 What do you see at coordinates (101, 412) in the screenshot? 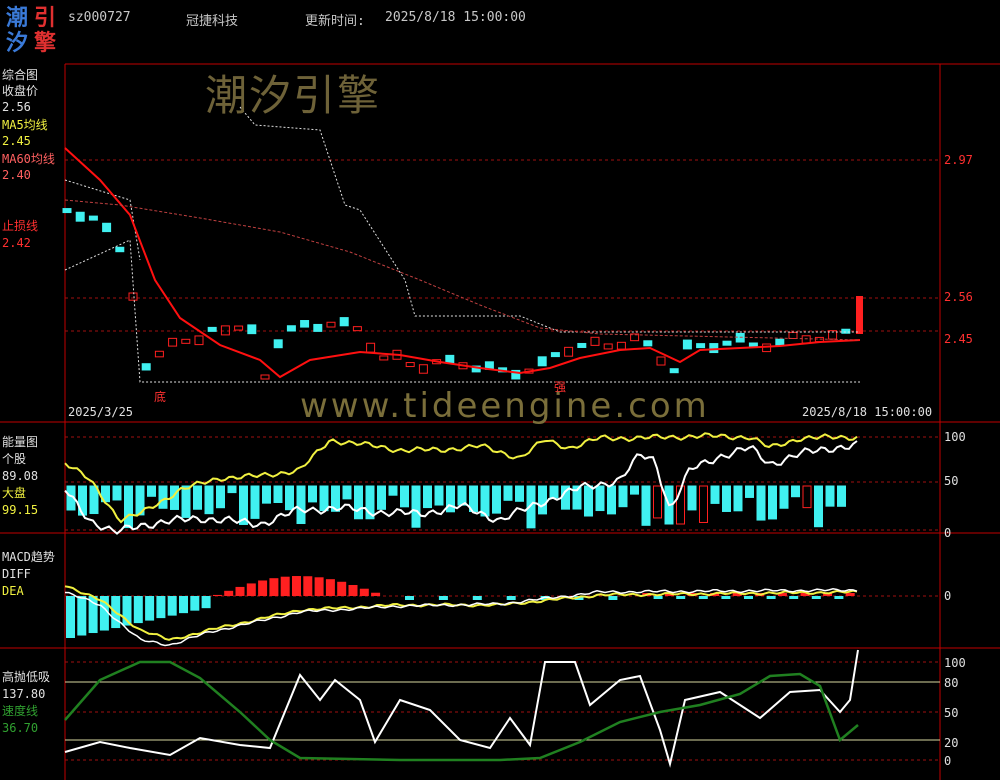
I see `start-date: 2025/3/25` at bounding box center [101, 412].